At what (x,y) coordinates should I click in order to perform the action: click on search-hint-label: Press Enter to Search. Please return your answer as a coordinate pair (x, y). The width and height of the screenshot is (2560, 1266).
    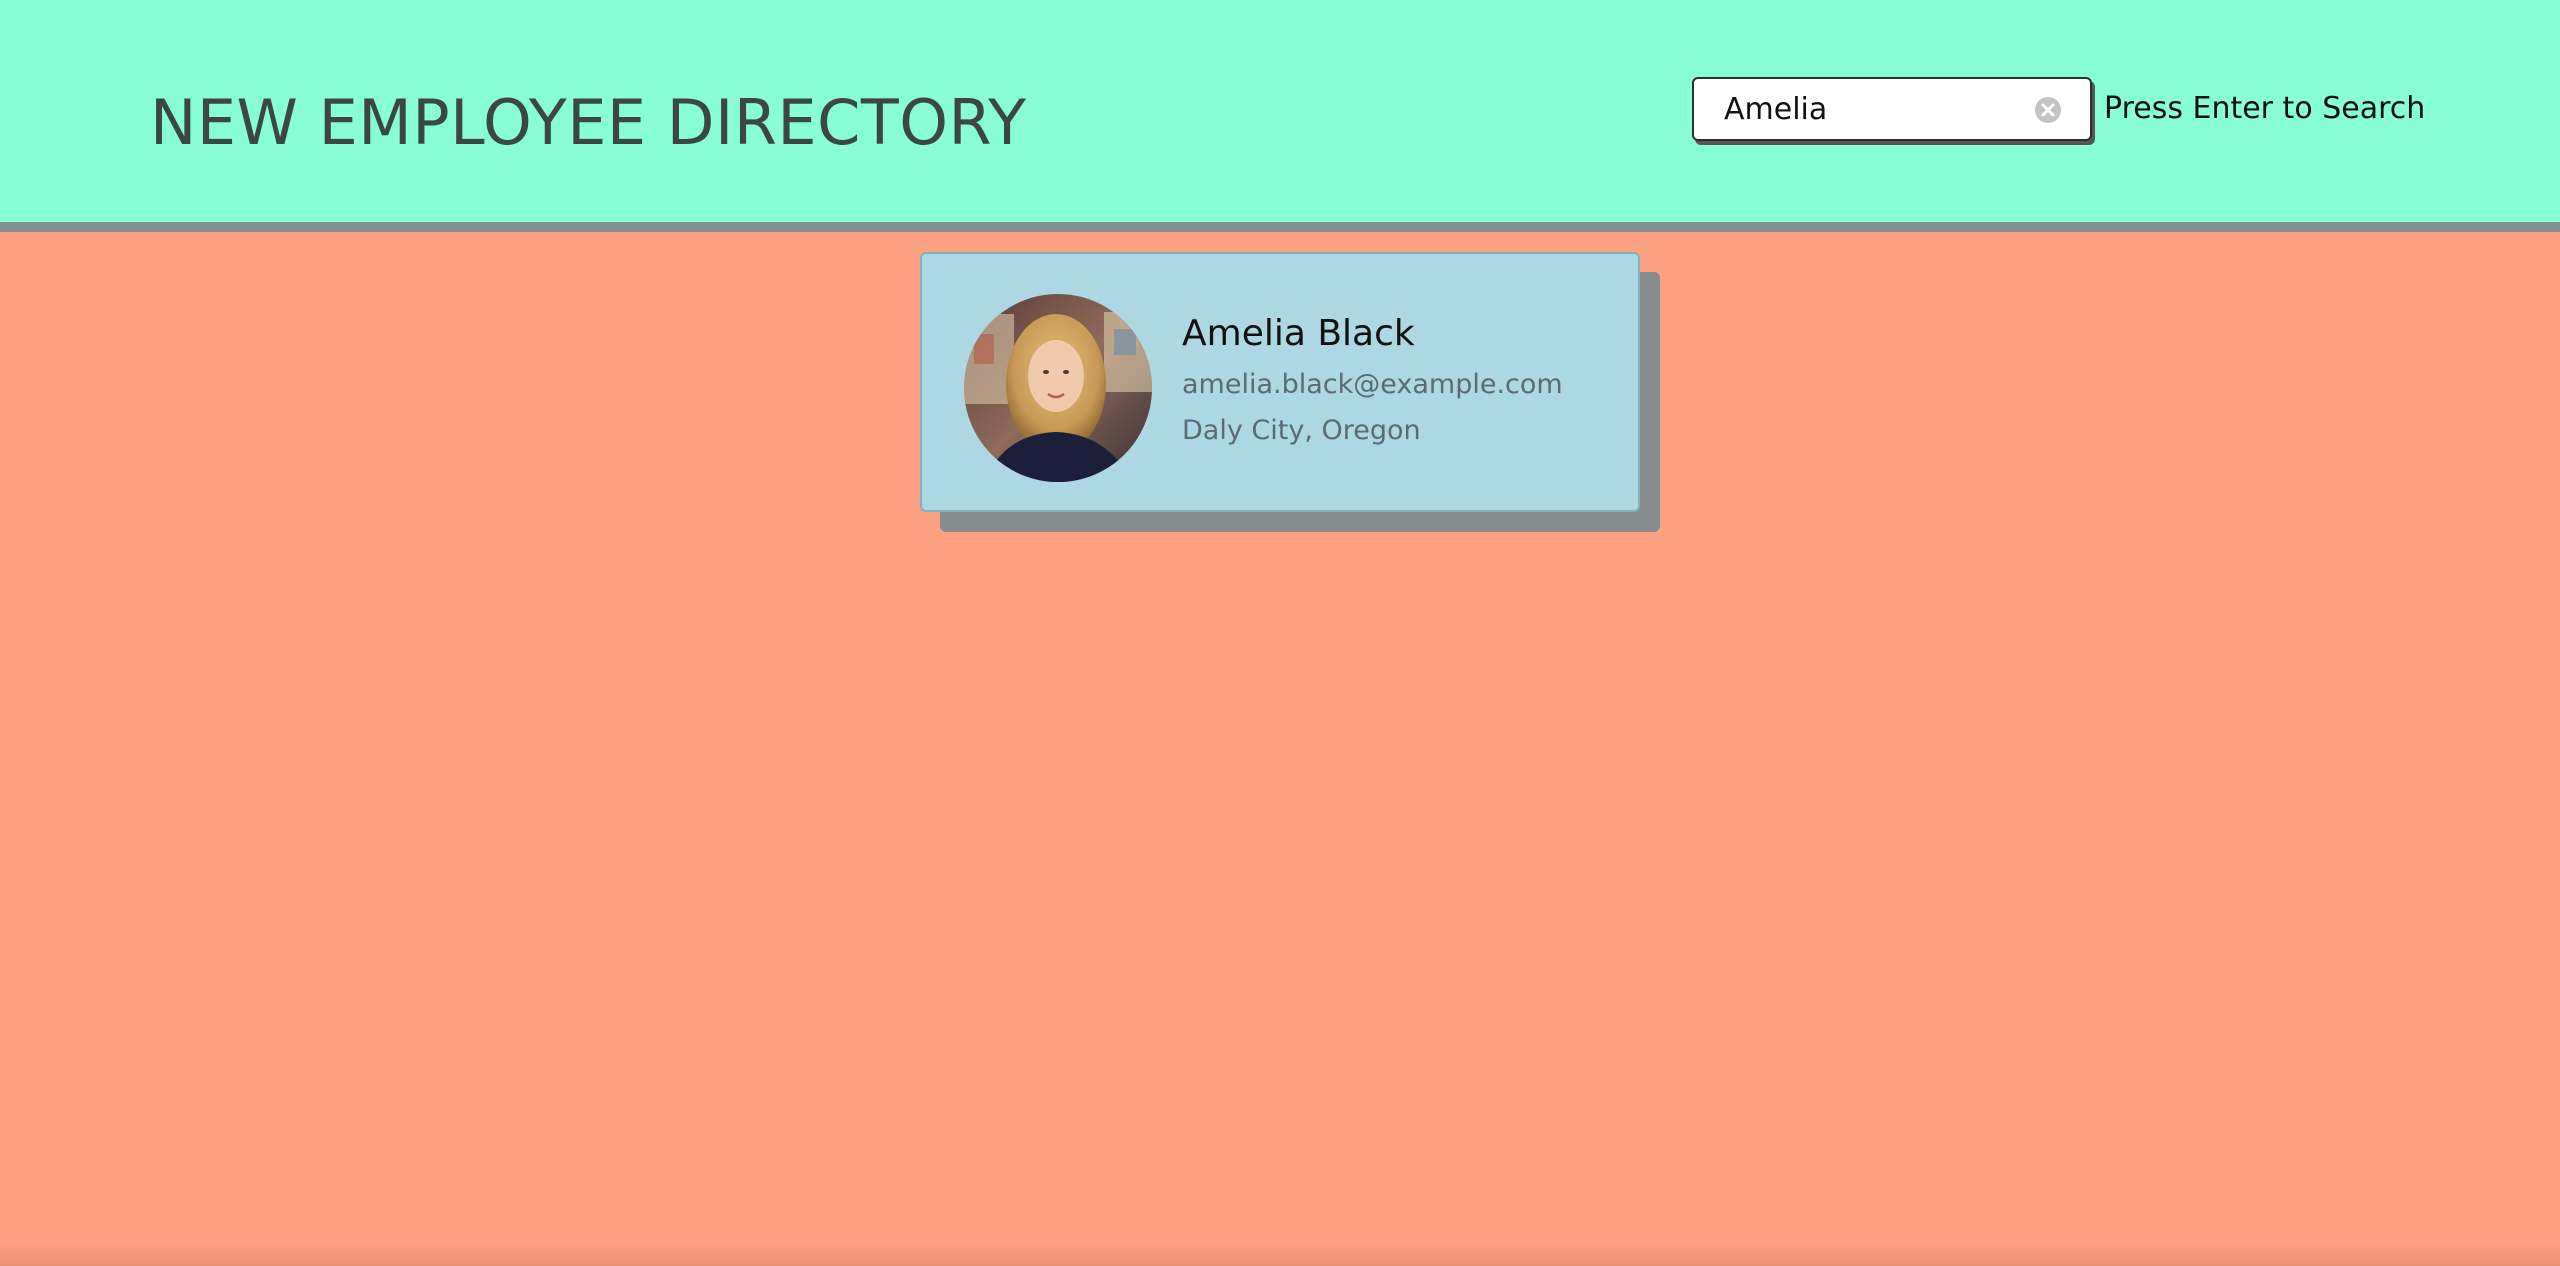
    Looking at the image, I should click on (2265, 108).